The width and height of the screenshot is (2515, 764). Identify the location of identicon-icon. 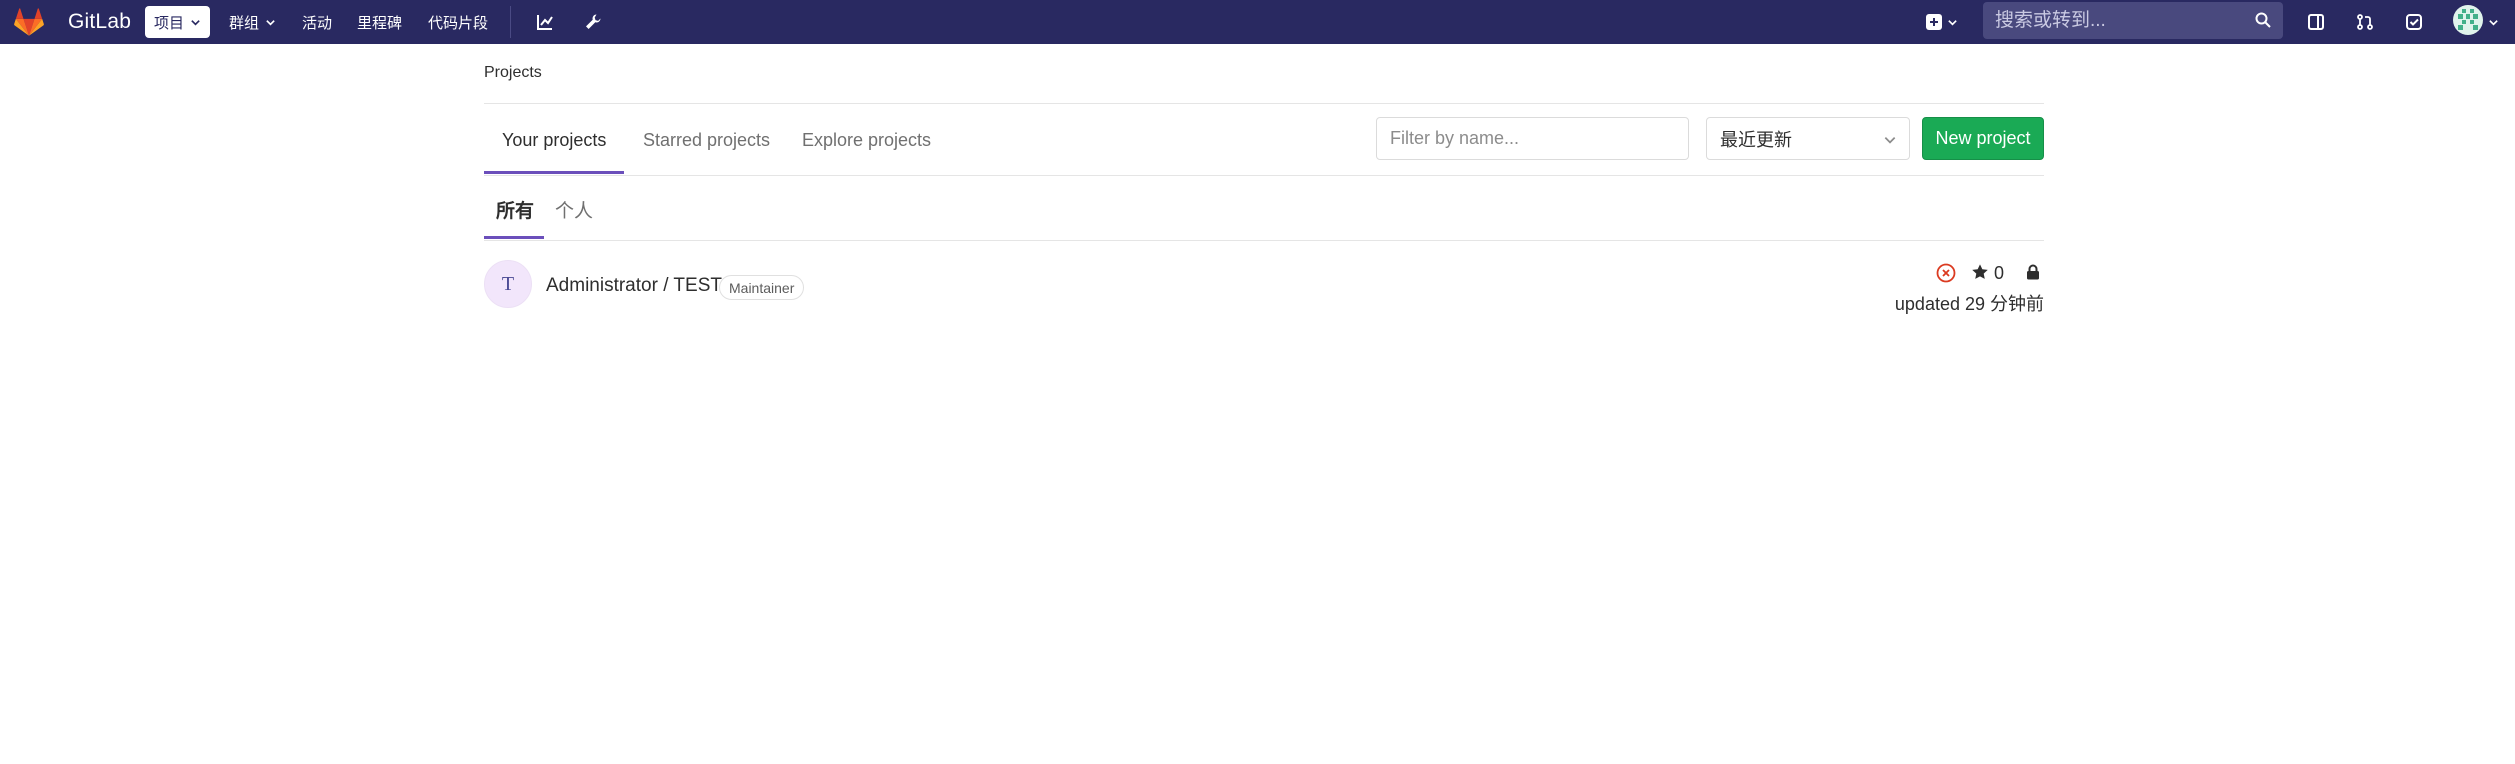
(2468, 19).